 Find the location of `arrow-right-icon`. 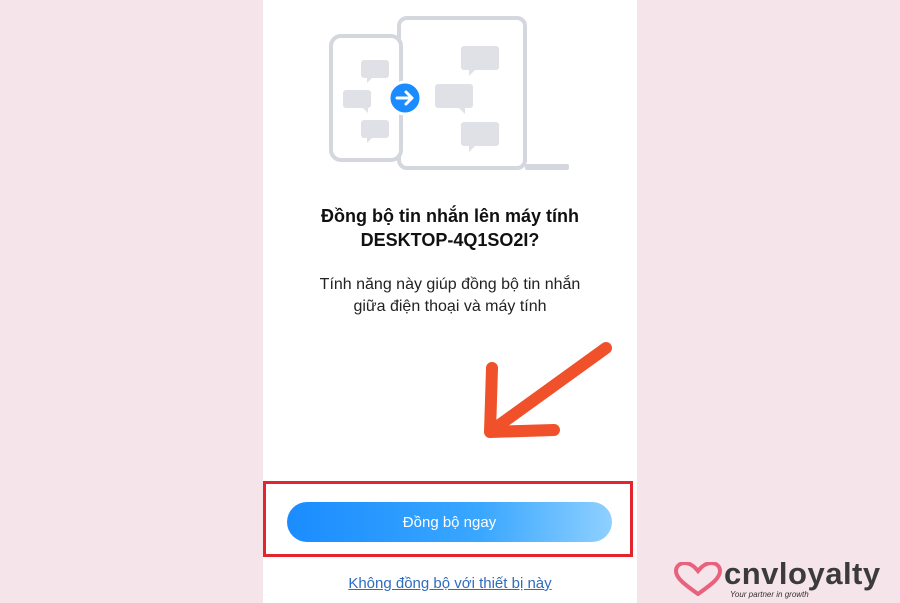

arrow-right-icon is located at coordinates (405, 98).